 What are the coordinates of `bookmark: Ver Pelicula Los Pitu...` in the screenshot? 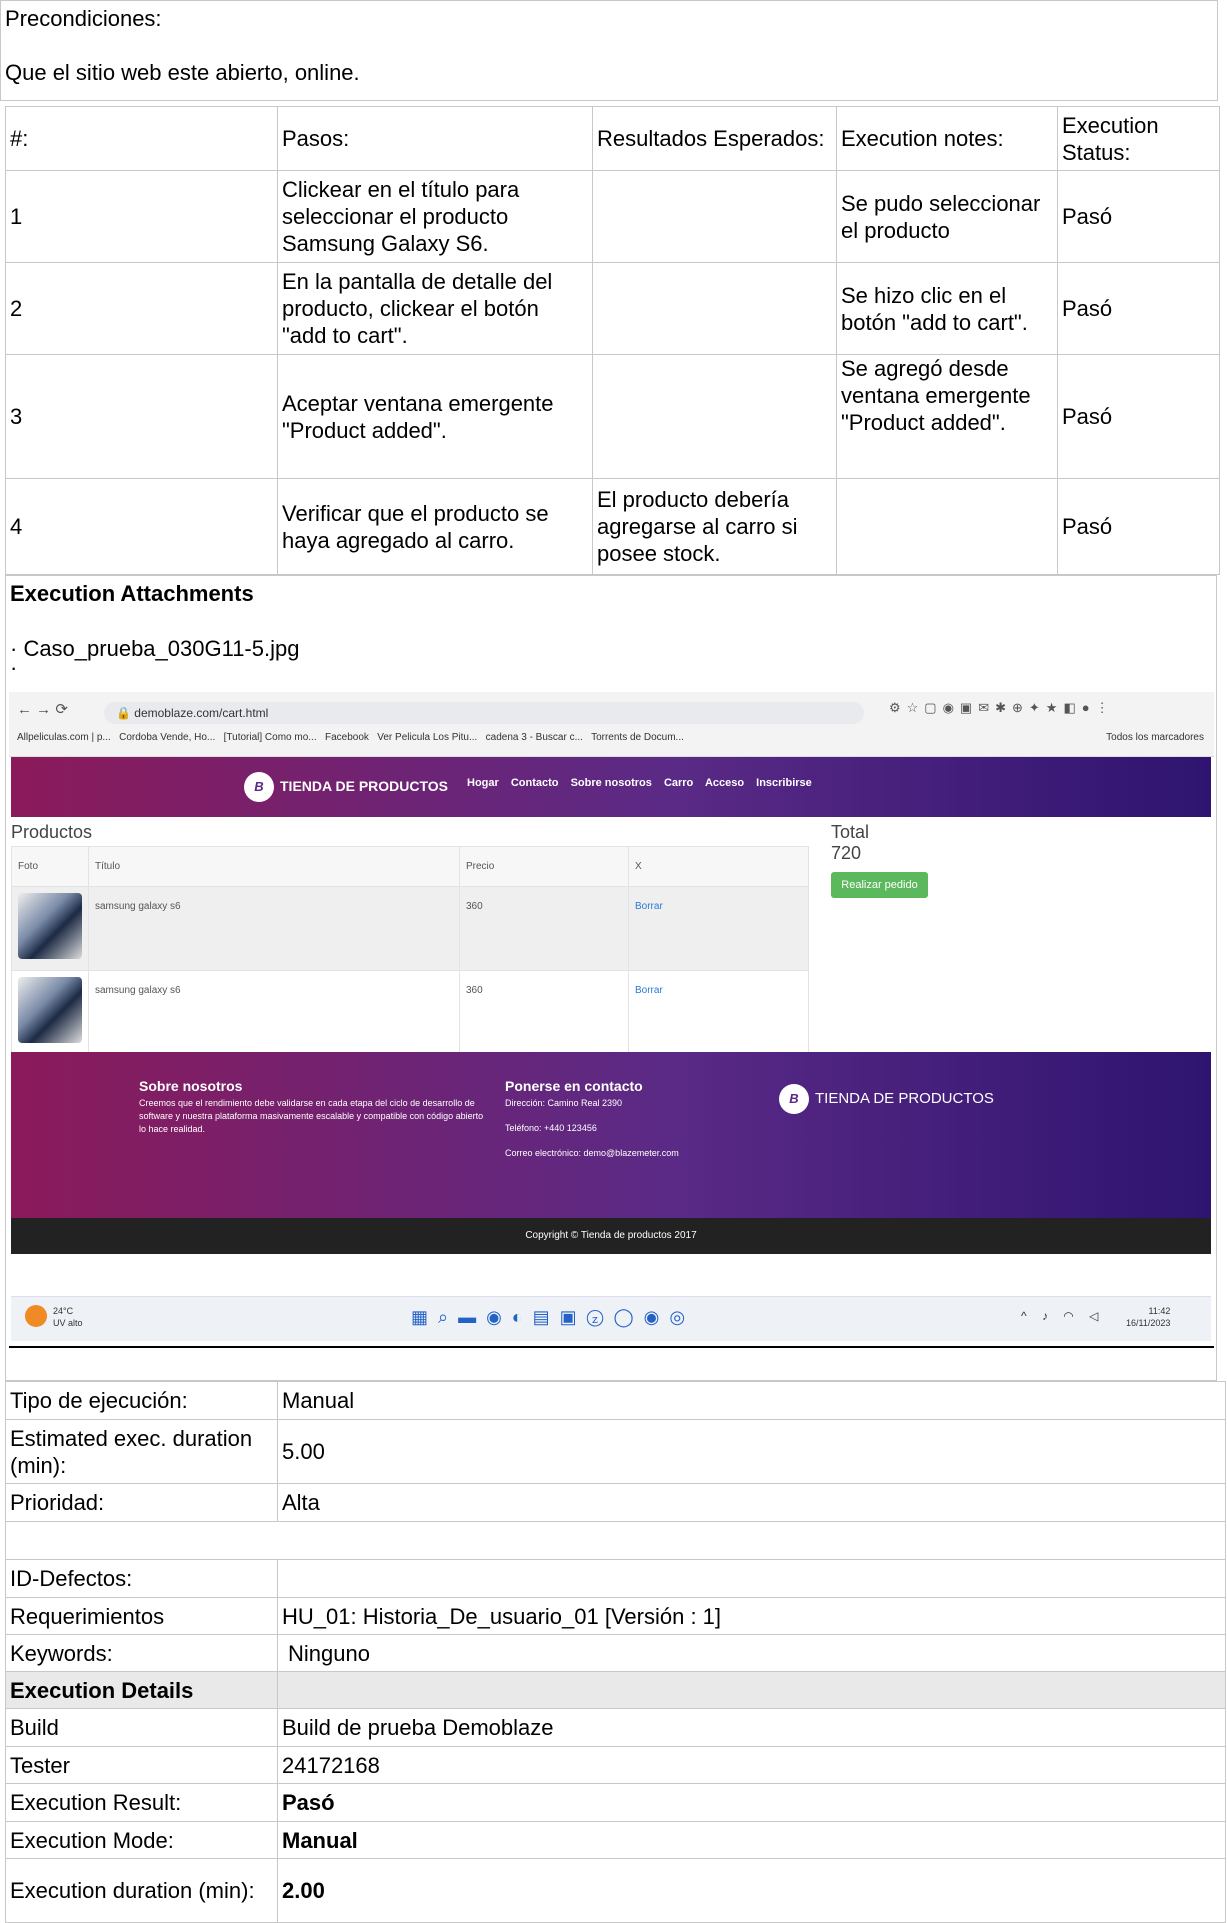 It's located at (427, 737).